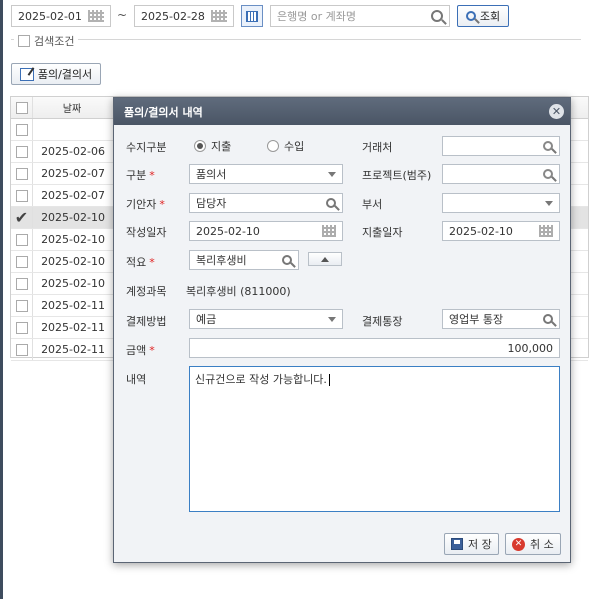 This screenshot has width=589, height=599. I want to click on date-to-input: 2025-02-28, so click(184, 16).